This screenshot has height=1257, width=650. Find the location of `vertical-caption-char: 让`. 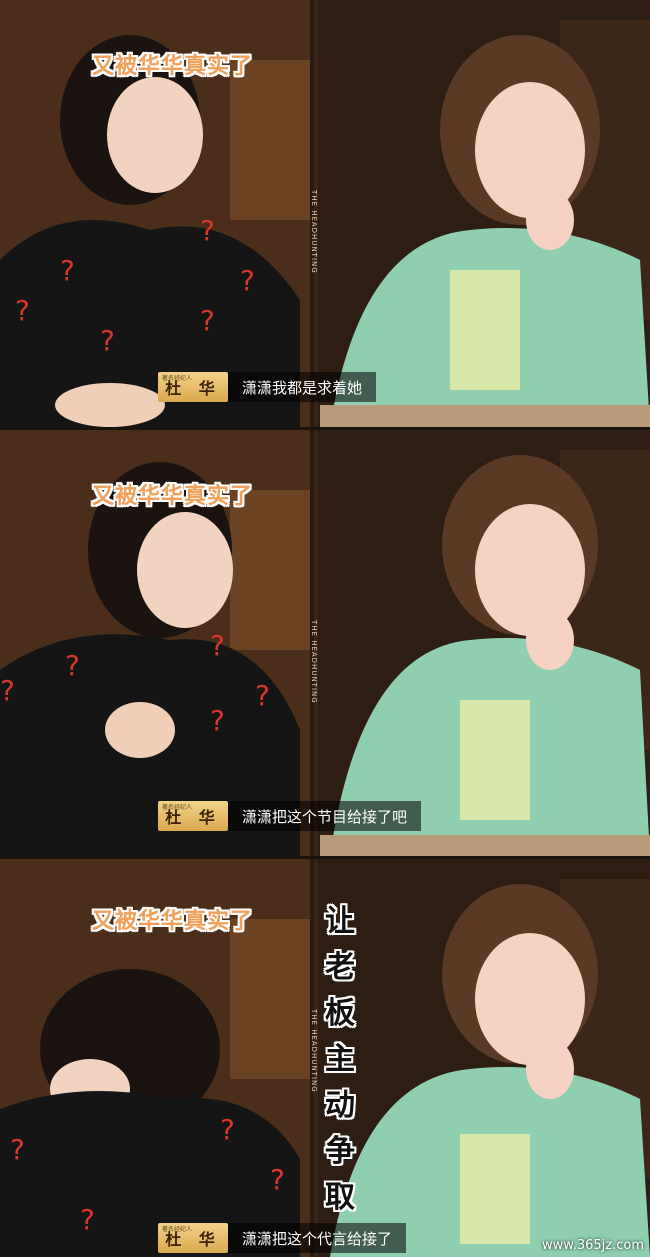

vertical-caption-char: 让 is located at coordinates (340, 921).